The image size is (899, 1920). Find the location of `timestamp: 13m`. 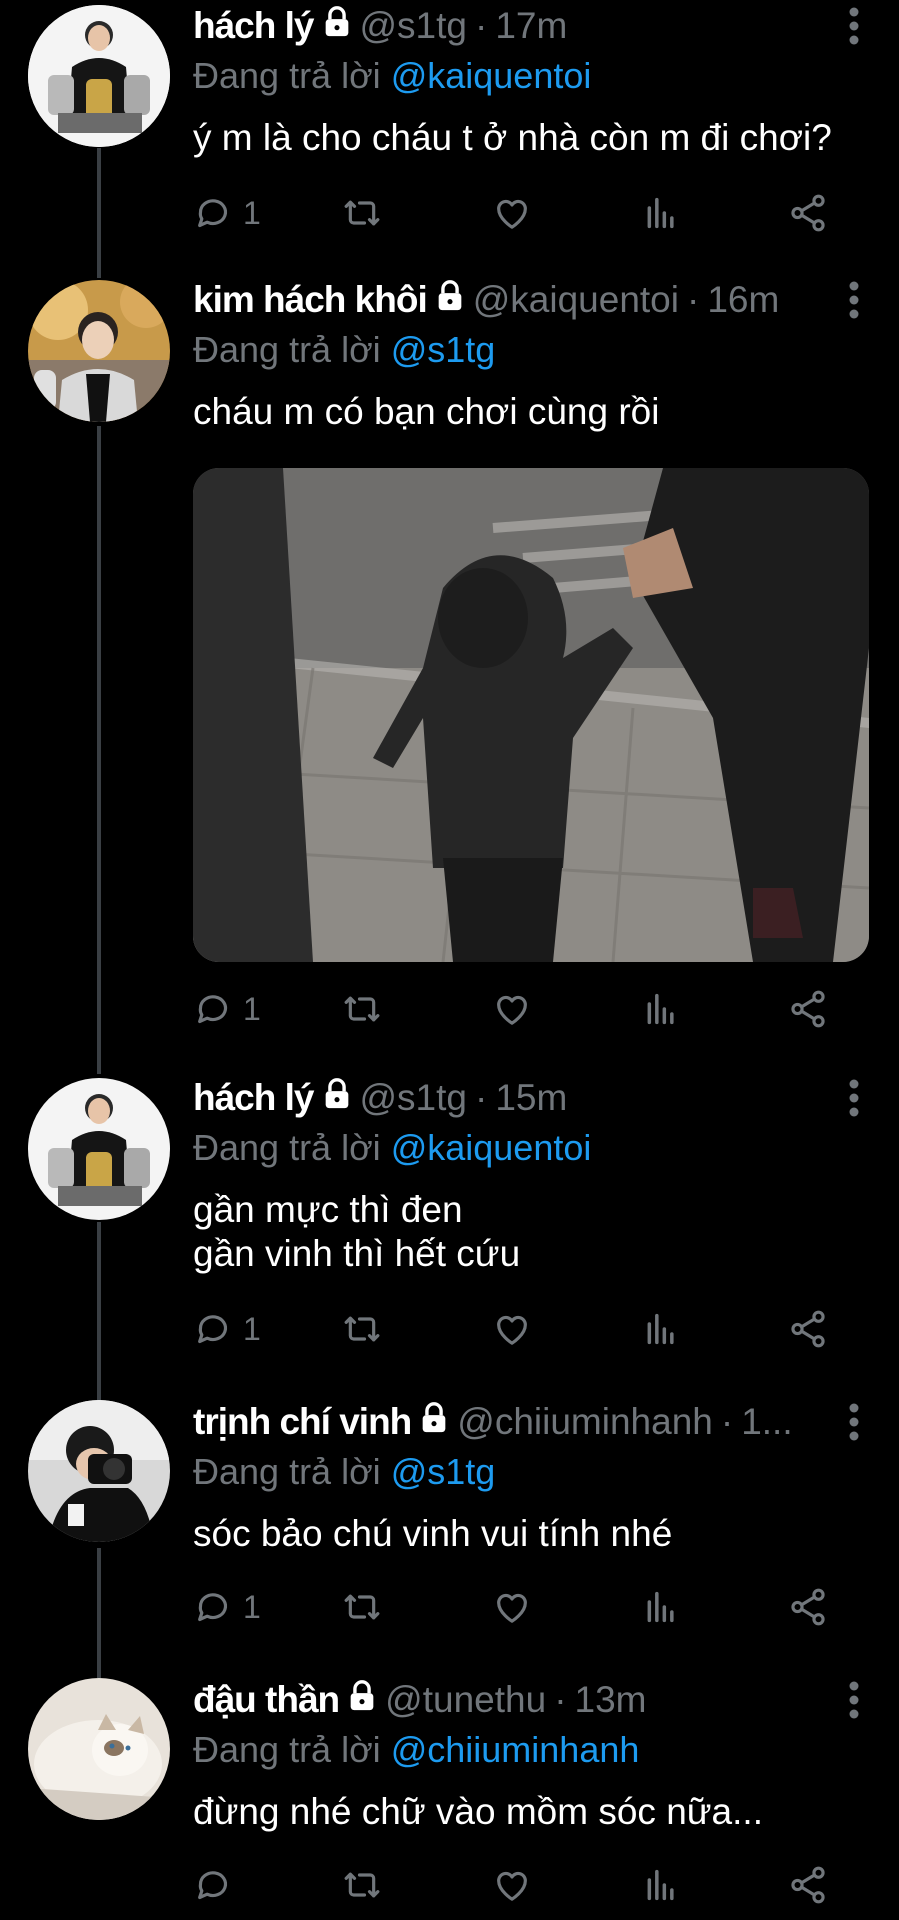

timestamp: 13m is located at coordinates (611, 1700).